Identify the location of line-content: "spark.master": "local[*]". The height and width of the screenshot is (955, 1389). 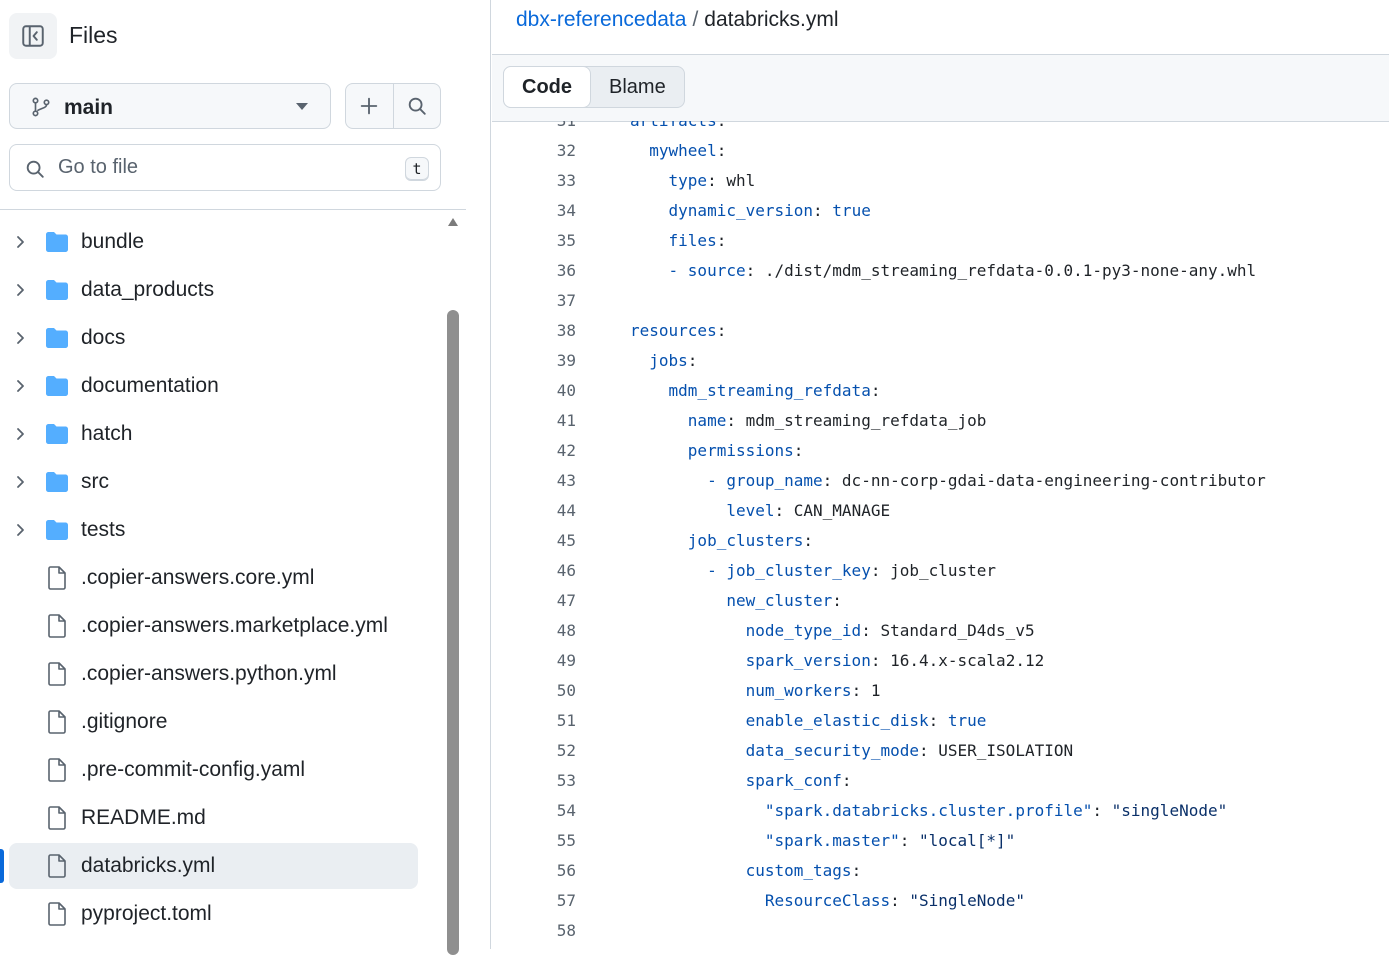
(890, 840).